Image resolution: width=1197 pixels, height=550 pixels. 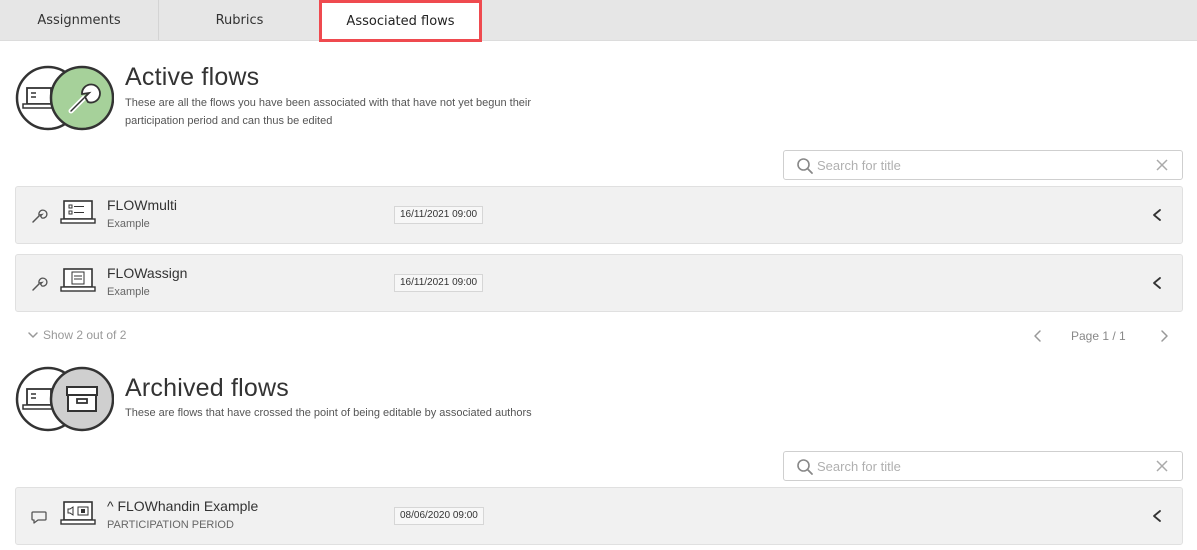 I want to click on active-flows-title: Active flows, so click(x=192, y=77).